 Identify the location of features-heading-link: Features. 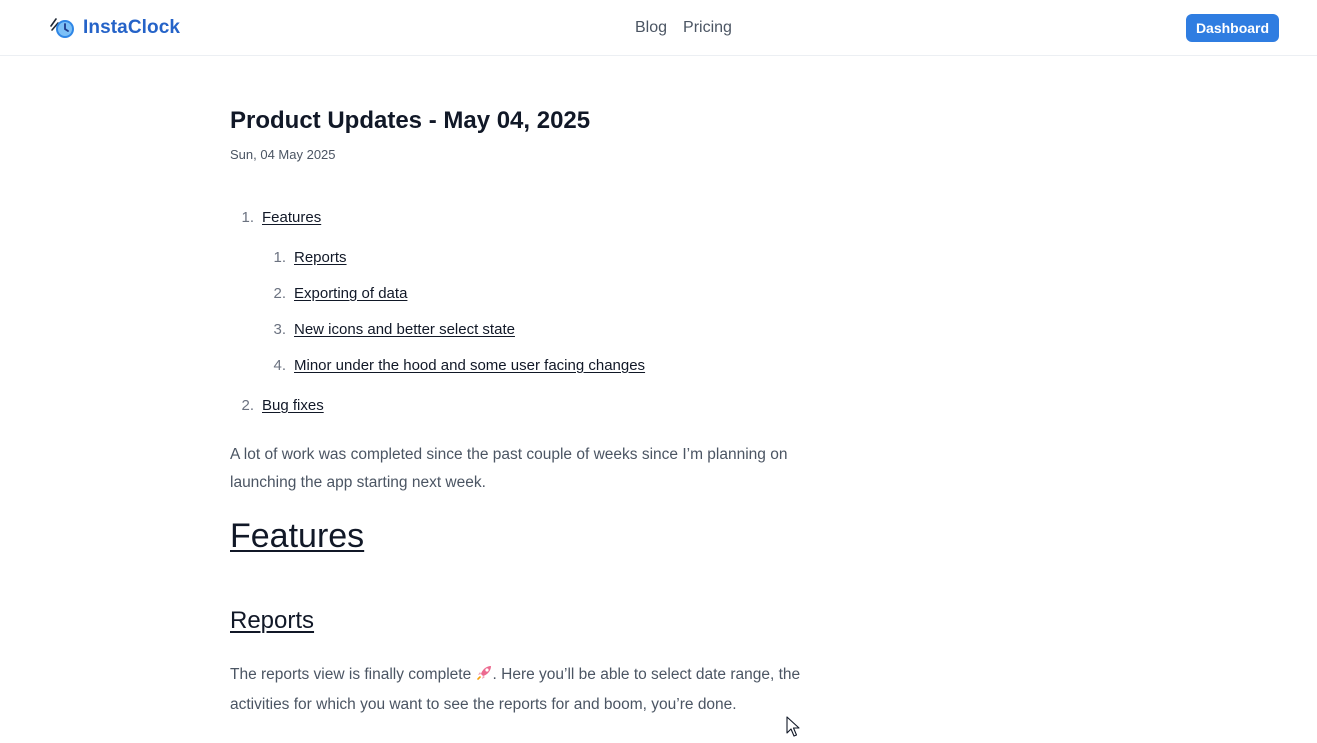
(297, 536).